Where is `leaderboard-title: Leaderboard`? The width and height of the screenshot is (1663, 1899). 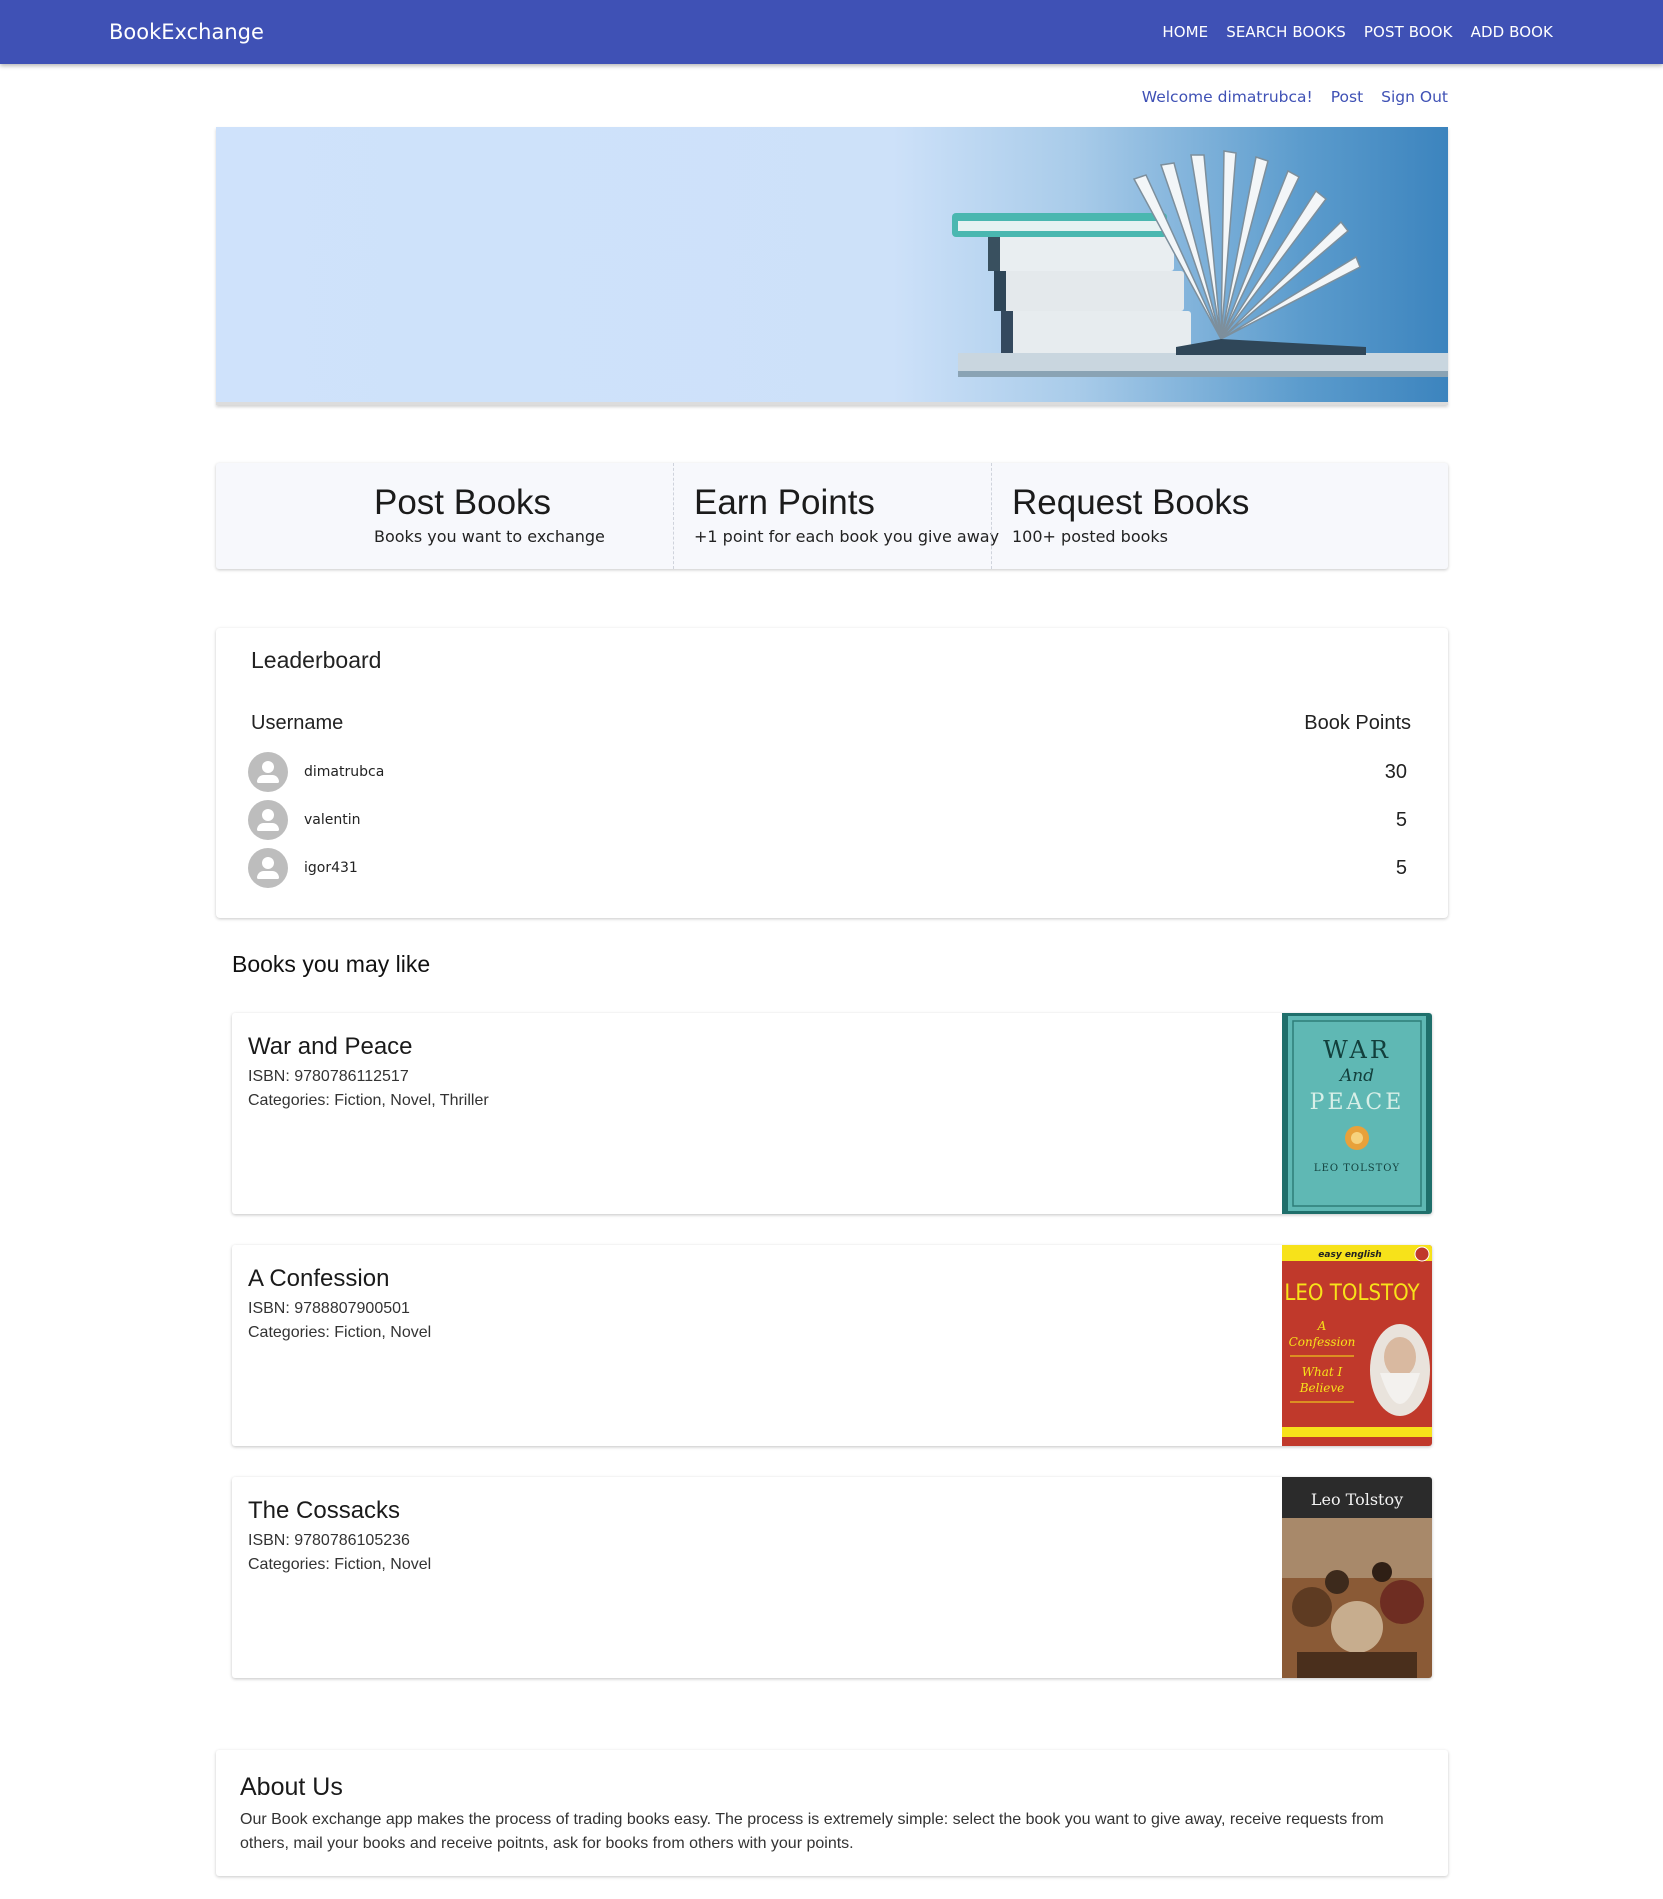
leaderboard-title: Leaderboard is located at coordinates (316, 660).